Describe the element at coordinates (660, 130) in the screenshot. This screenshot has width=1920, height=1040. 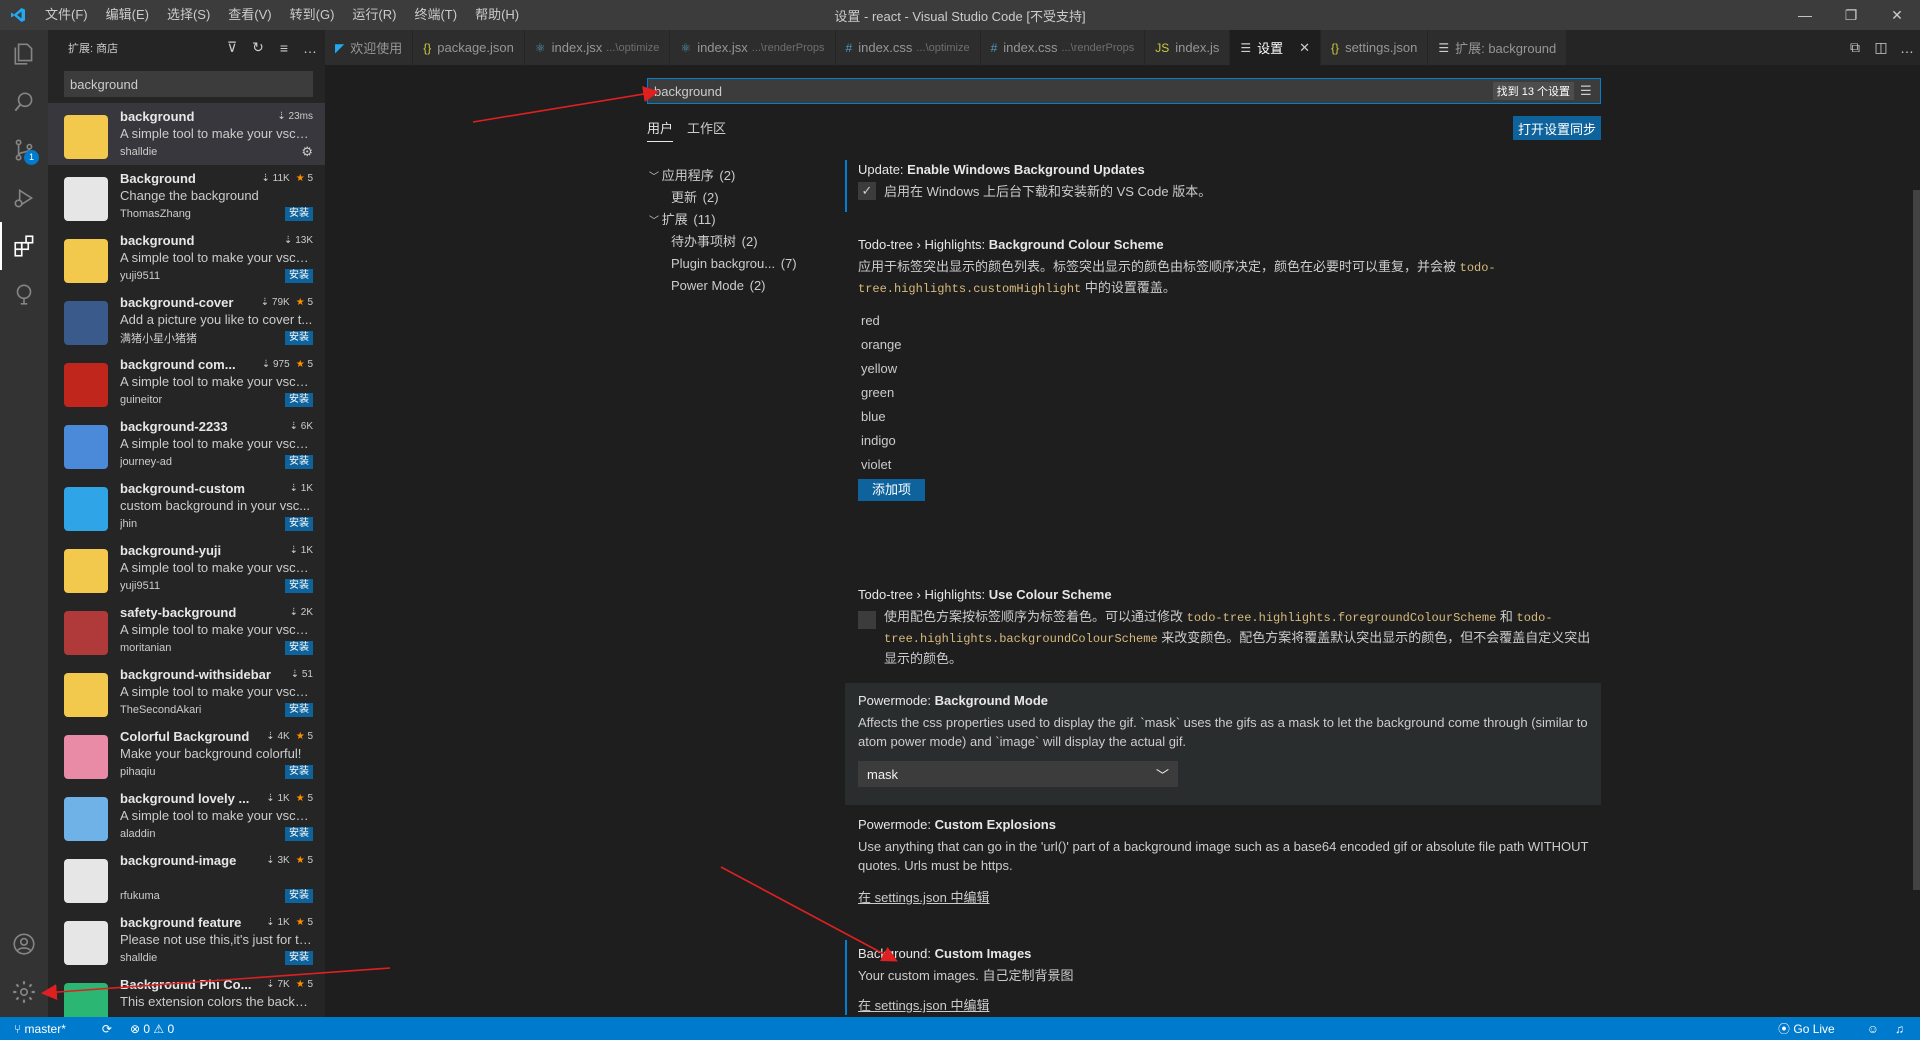
I see `tab-user: 用户` at that location.